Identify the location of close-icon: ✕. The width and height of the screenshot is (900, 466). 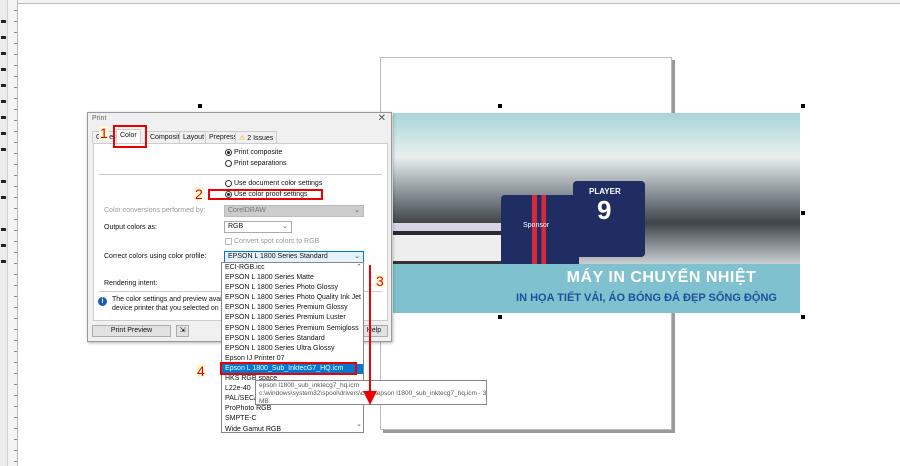
(382, 118).